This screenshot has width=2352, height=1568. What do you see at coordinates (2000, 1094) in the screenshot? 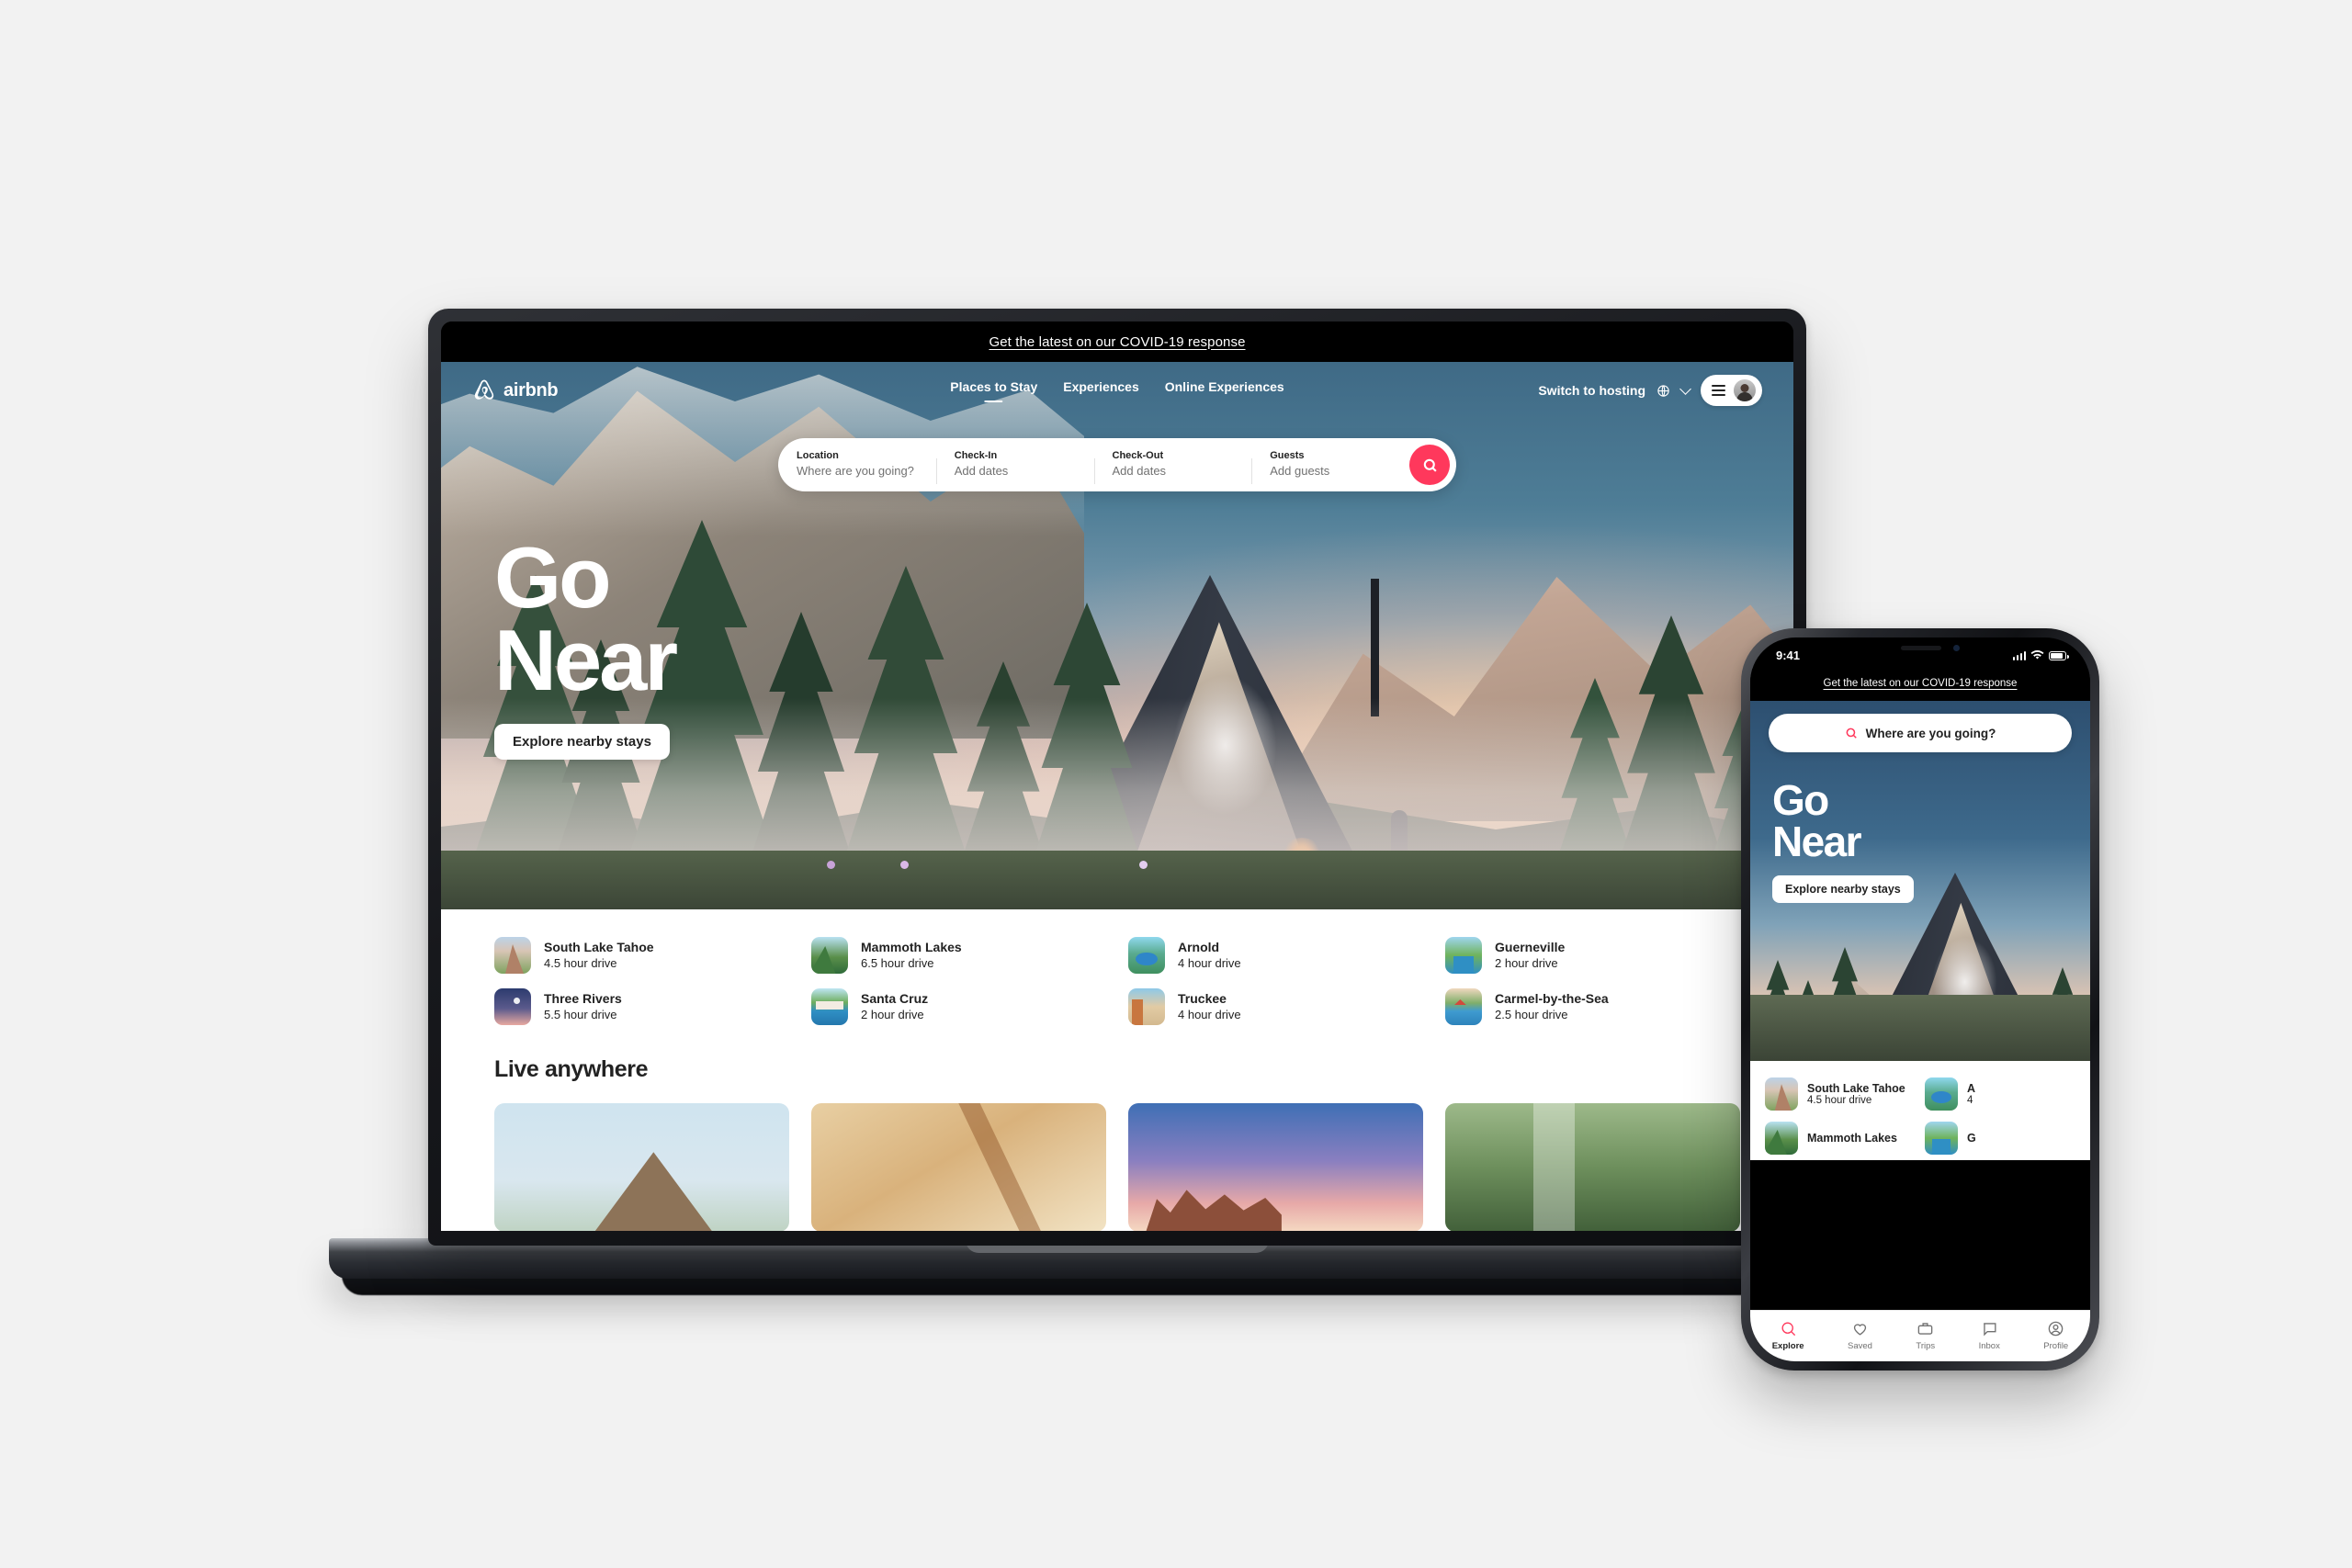
I see `phone-destination-card: A 4` at bounding box center [2000, 1094].